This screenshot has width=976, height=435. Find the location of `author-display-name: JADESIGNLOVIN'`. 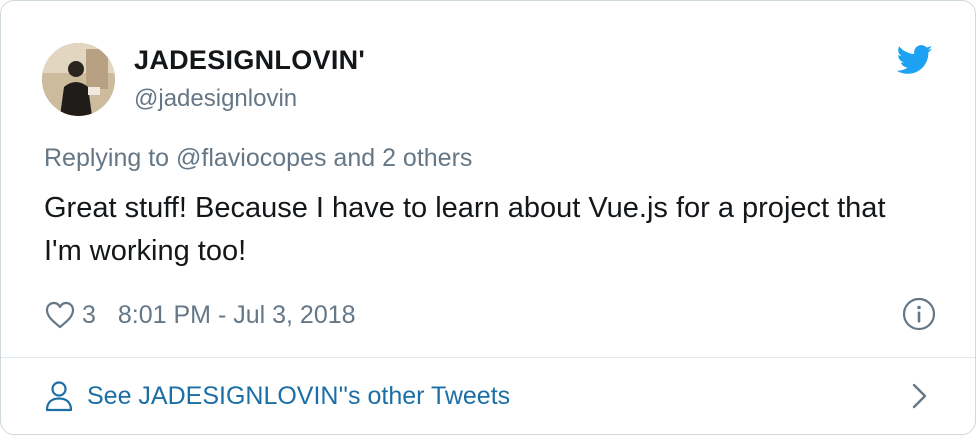

author-display-name: JADESIGNLOVIN' is located at coordinates (249, 60).